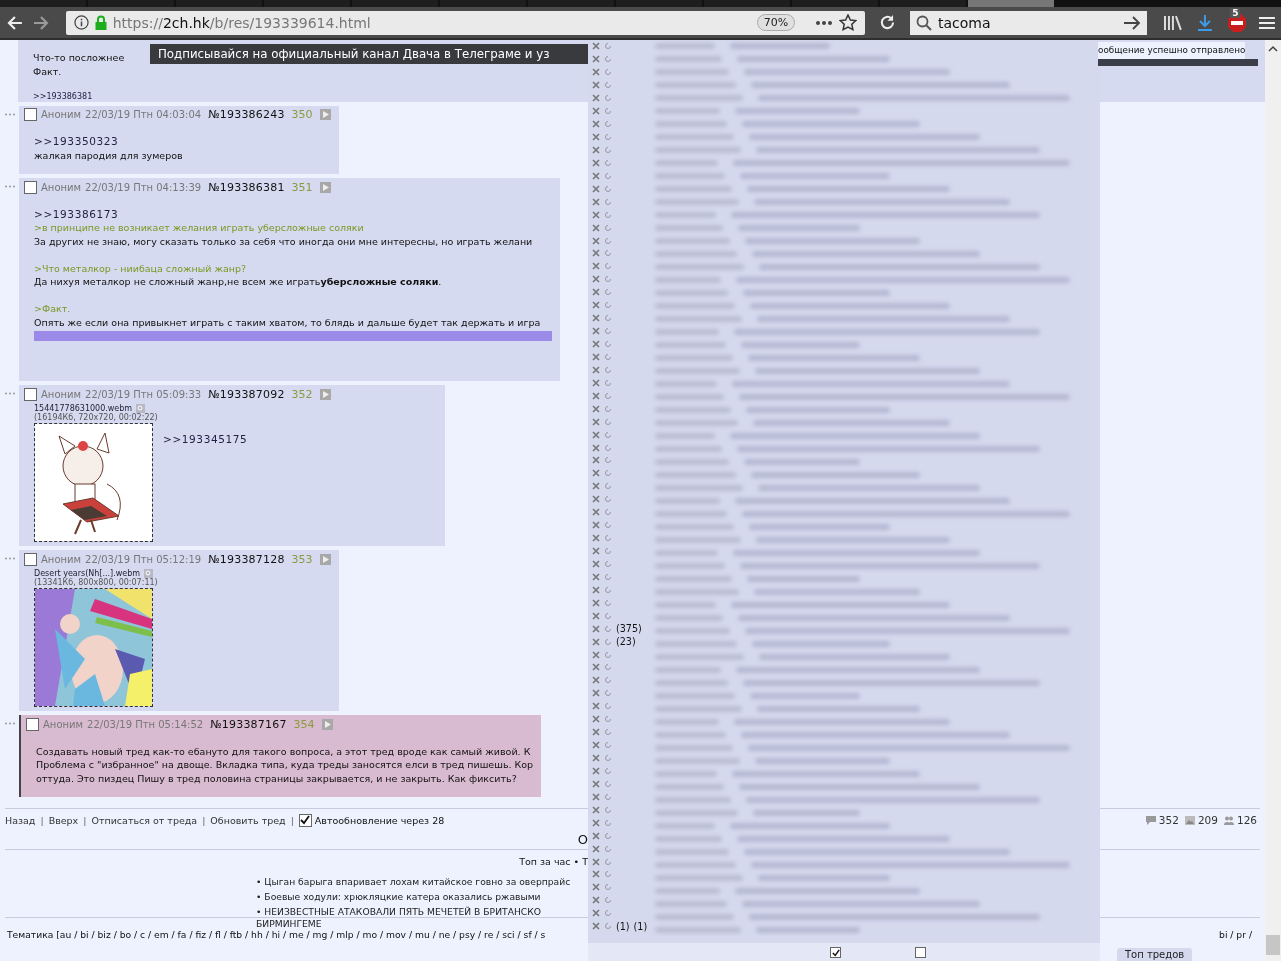 The image size is (1281, 961). I want to click on menu-icon, so click(1267, 22).